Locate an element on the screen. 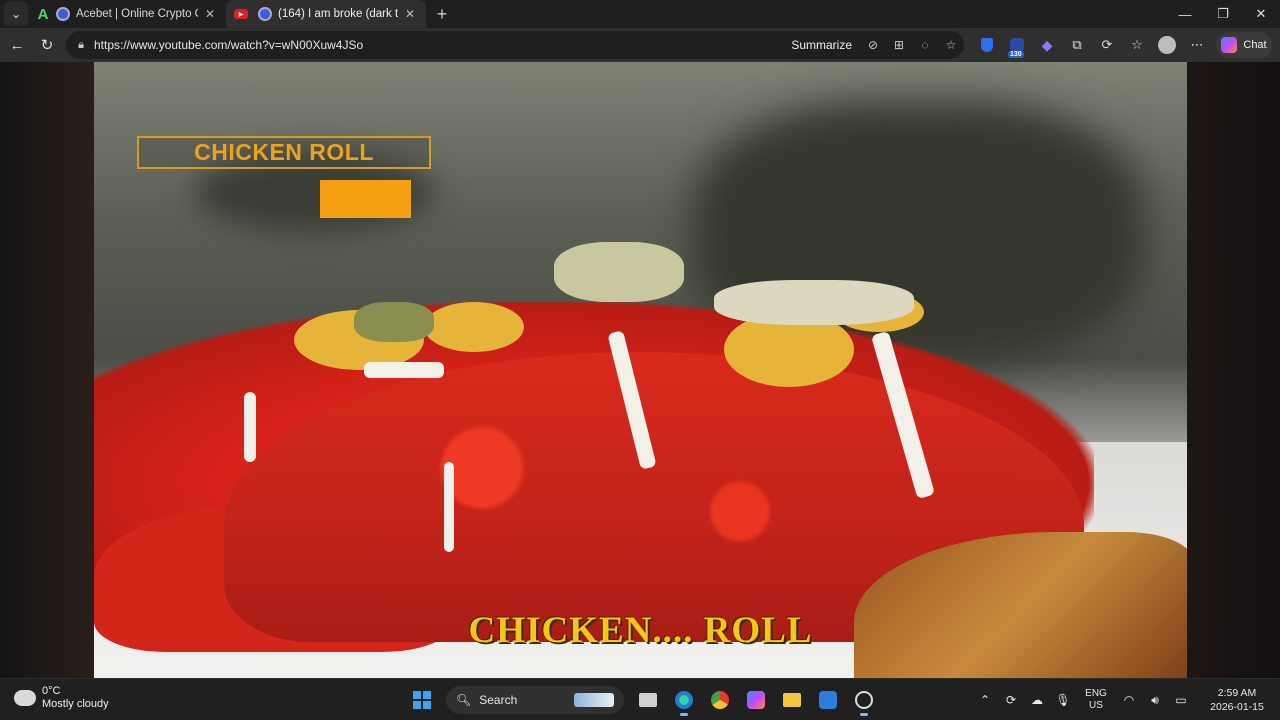 This screenshot has width=1280, height=720. weather-widget: 0°C Mostly cloudy is located at coordinates (60, 697).